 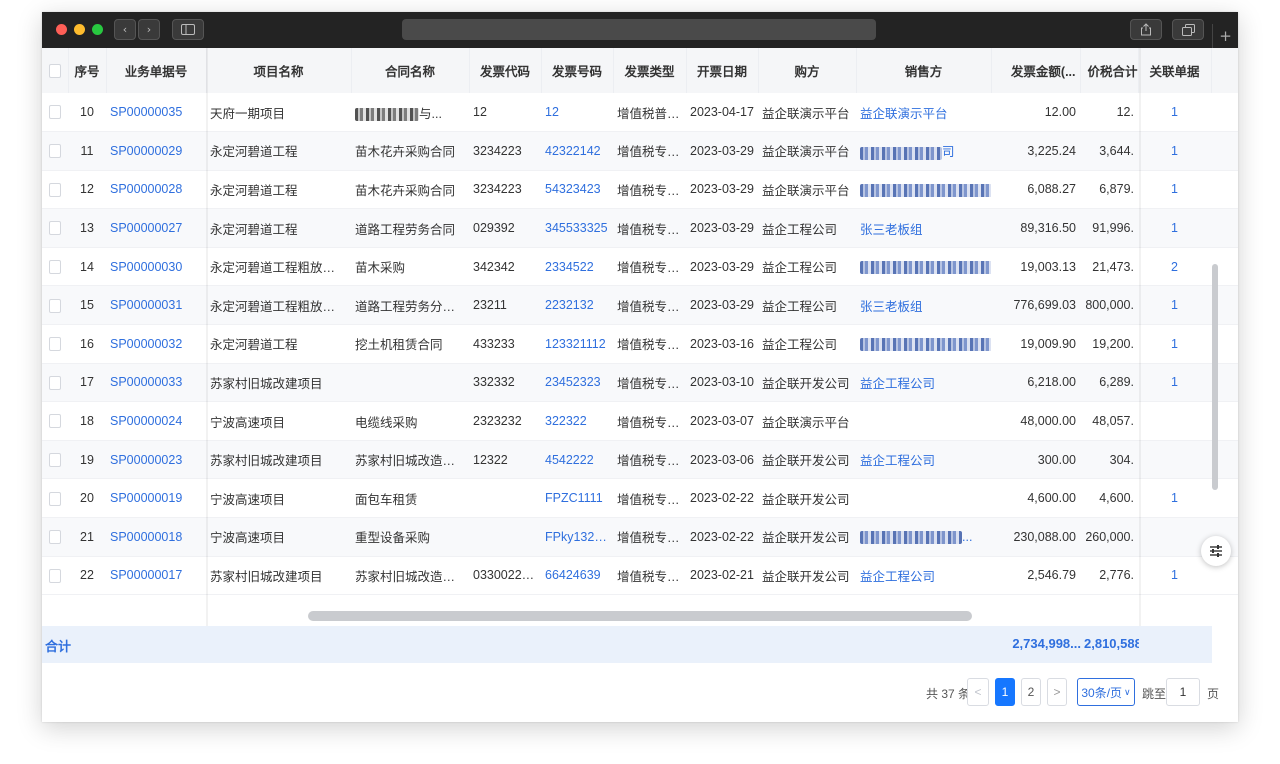 What do you see at coordinates (923, 113) in the screenshot?
I see `seller-link: 益企联演示平台` at bounding box center [923, 113].